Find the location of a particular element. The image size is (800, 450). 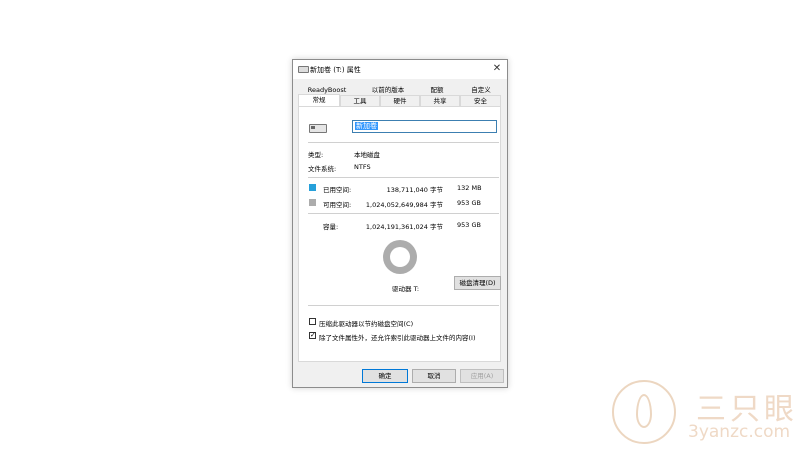

tab-security: 安全 is located at coordinates (480, 100).